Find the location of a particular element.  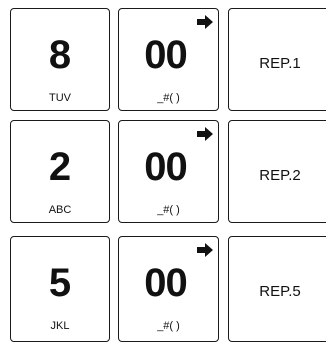

key-2: 2 ABC is located at coordinates (60, 171).